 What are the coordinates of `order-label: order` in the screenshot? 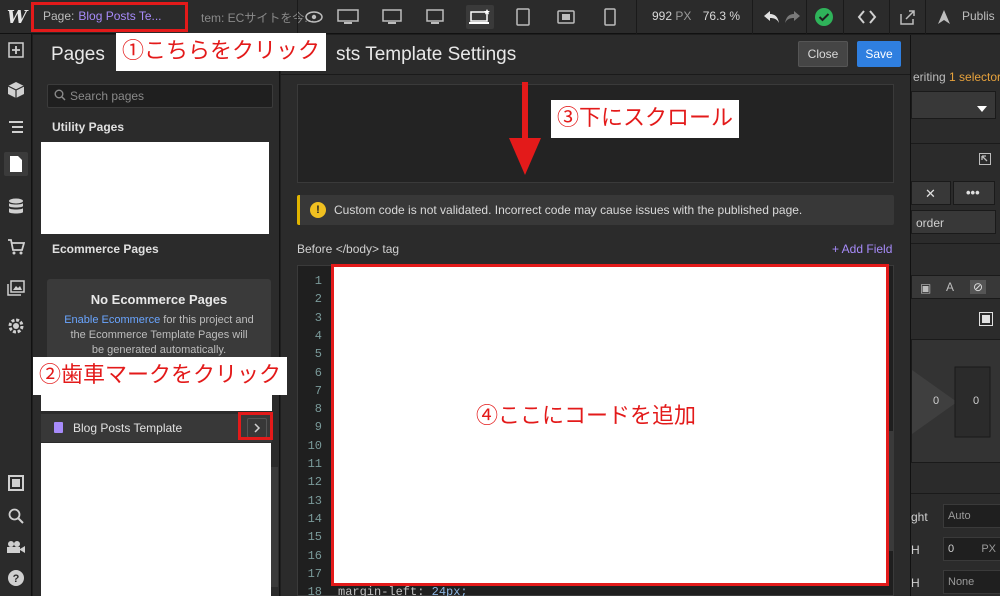 It's located at (930, 223).